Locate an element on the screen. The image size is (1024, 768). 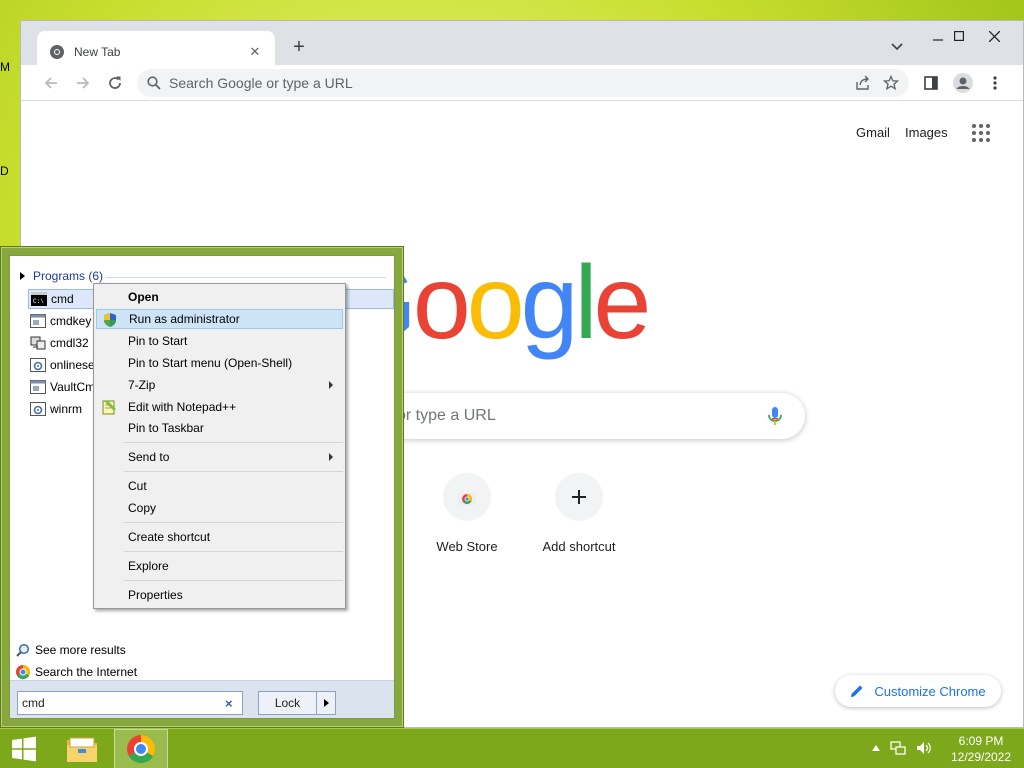
menu-item-copy: Copy is located at coordinates (219, 508).